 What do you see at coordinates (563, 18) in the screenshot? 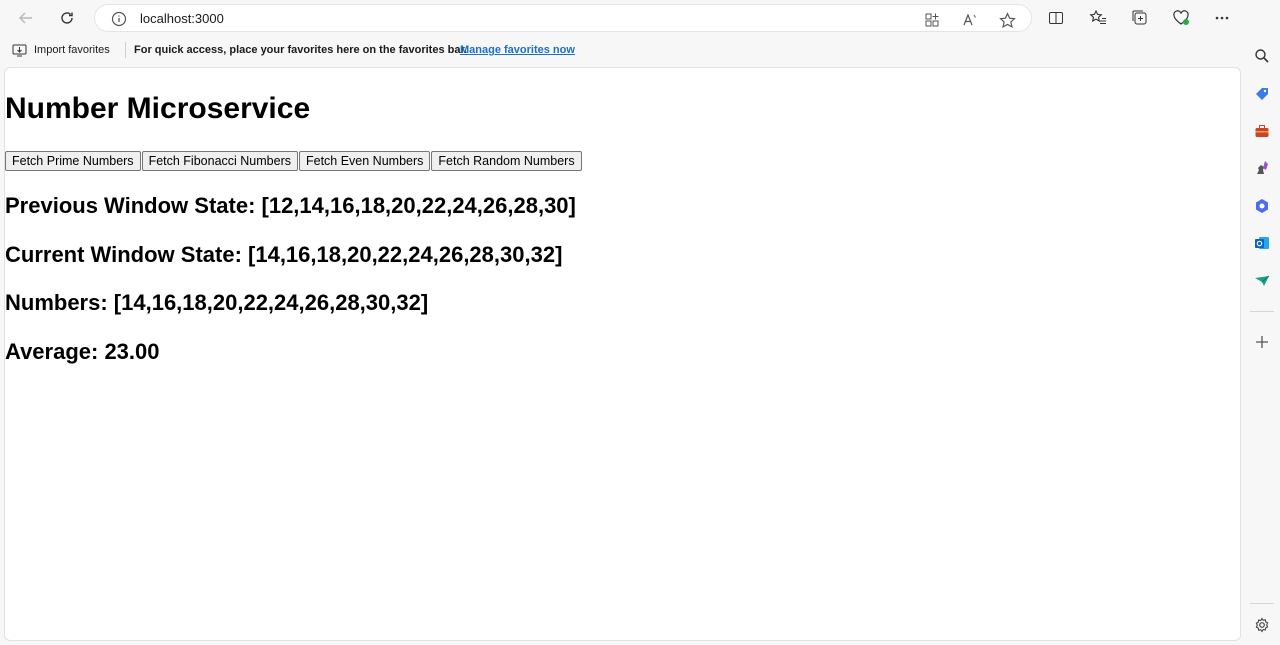
I see `address-bar: localhost:3000` at bounding box center [563, 18].